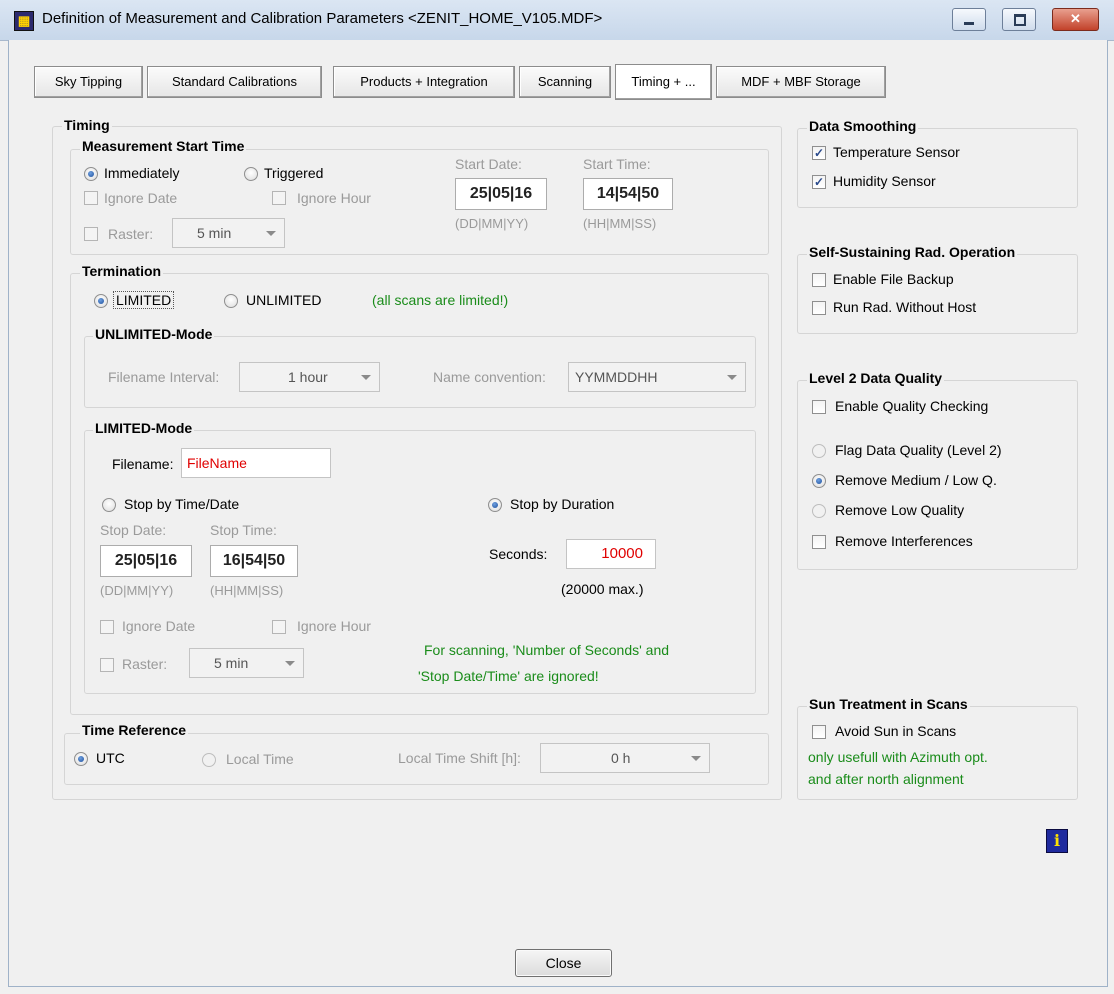 The image size is (1114, 994). What do you see at coordinates (88, 82) in the screenshot?
I see `tab-sky-tipping: Sky Tipping` at bounding box center [88, 82].